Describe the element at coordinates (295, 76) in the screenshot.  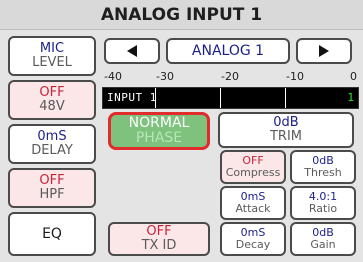
I see `scale-label: -10` at that location.